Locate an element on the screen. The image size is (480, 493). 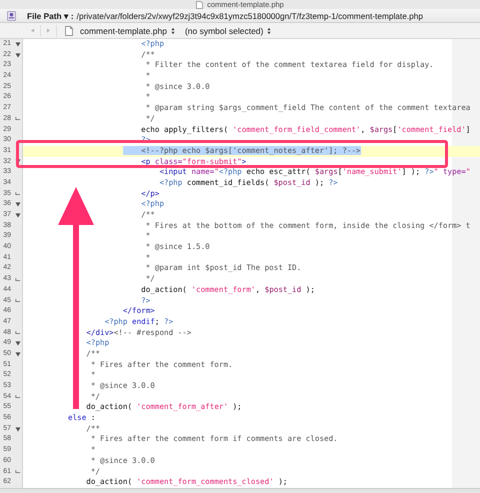
file-path-menu: File Path ▾ is located at coordinates (47, 15).